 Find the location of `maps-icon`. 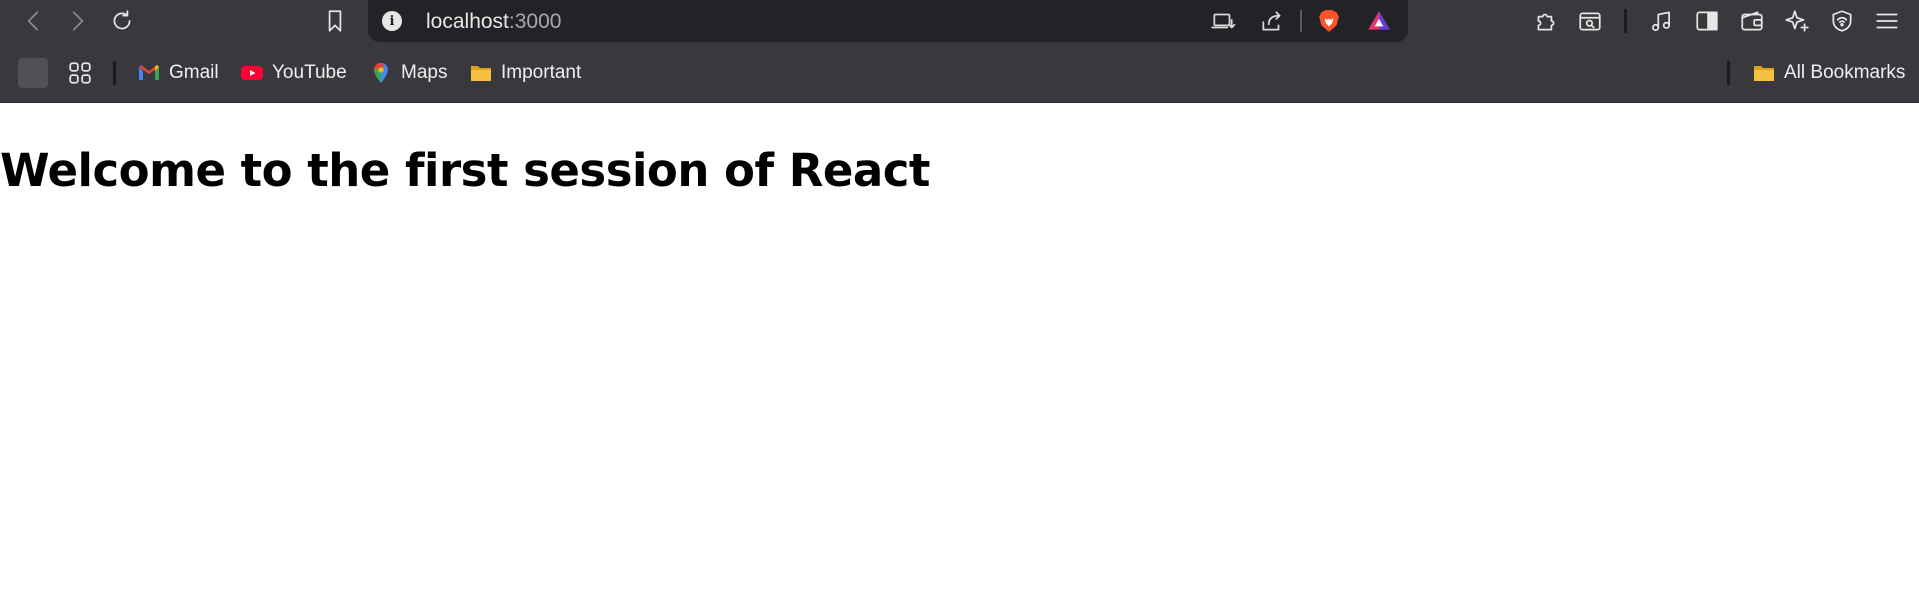

maps-icon is located at coordinates (381, 73).